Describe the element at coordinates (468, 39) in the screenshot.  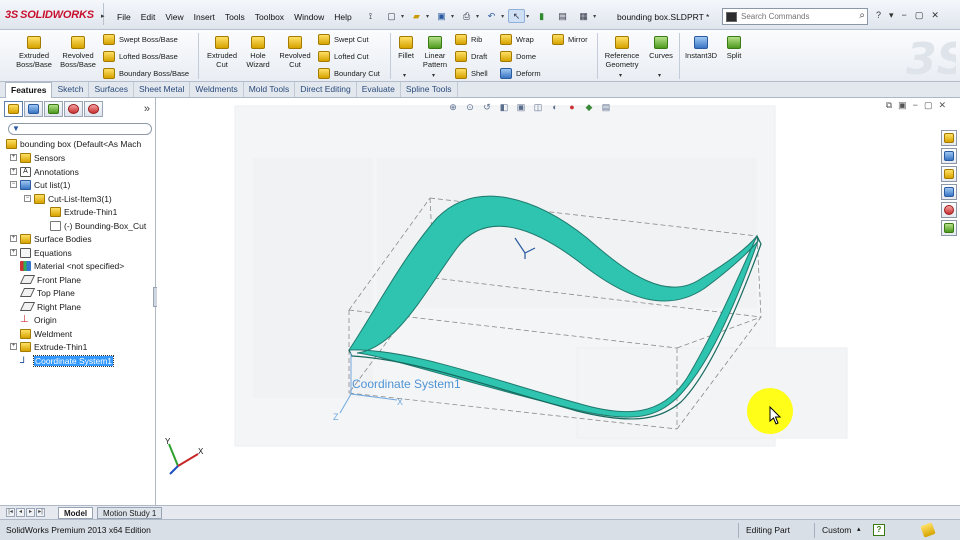
I see `rib-button: Rib` at that location.